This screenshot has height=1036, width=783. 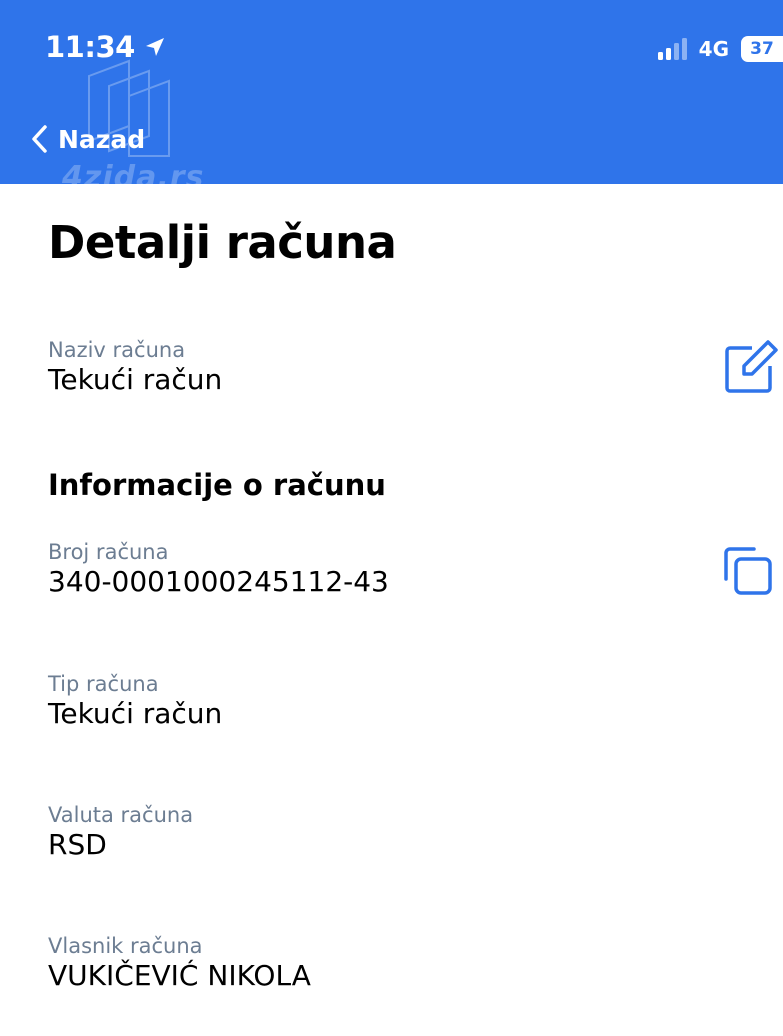 I want to click on back-button: Nazad, so click(x=87, y=139).